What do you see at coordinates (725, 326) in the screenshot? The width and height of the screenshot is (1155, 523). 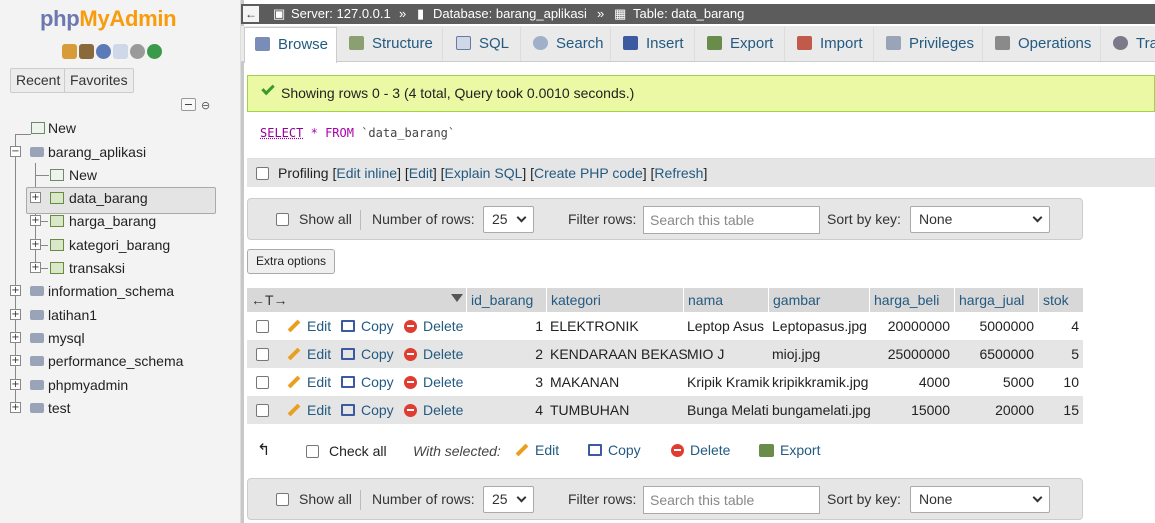 I see `cell-nama: Leptop Asus` at bounding box center [725, 326].